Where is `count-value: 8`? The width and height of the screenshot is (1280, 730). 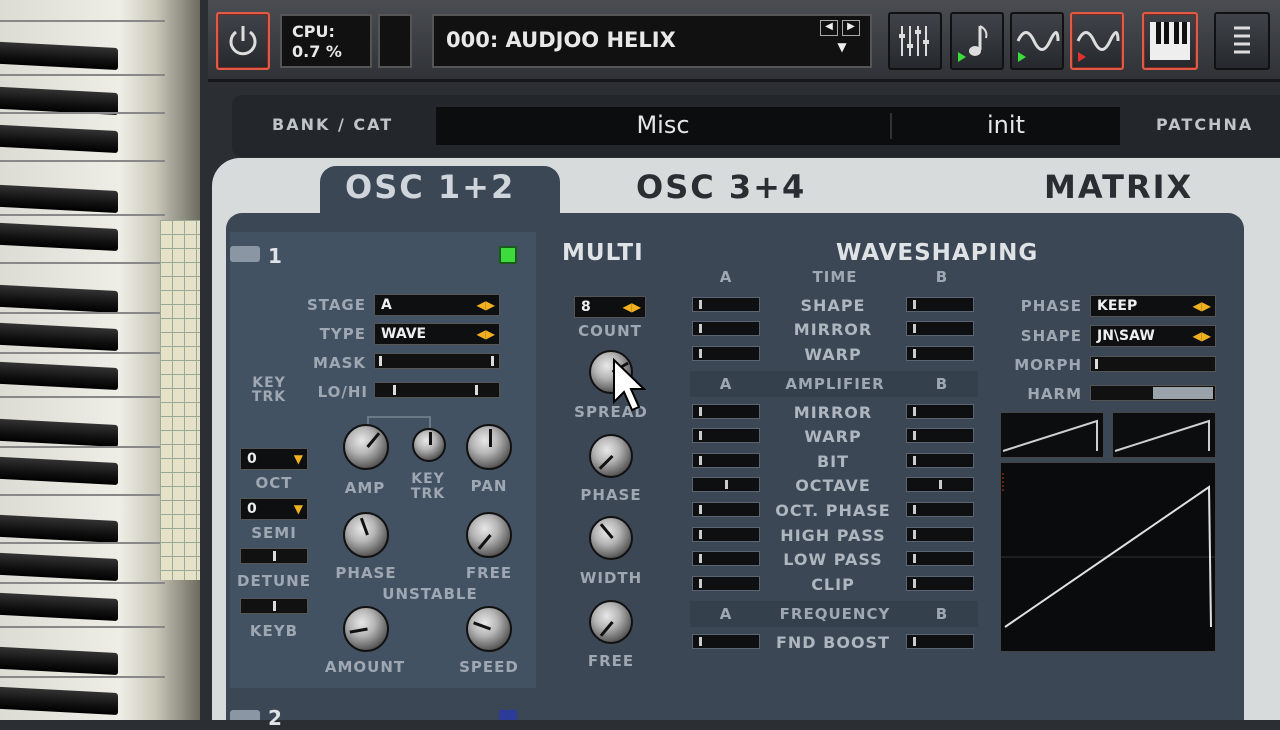 count-value: 8 is located at coordinates (586, 307).